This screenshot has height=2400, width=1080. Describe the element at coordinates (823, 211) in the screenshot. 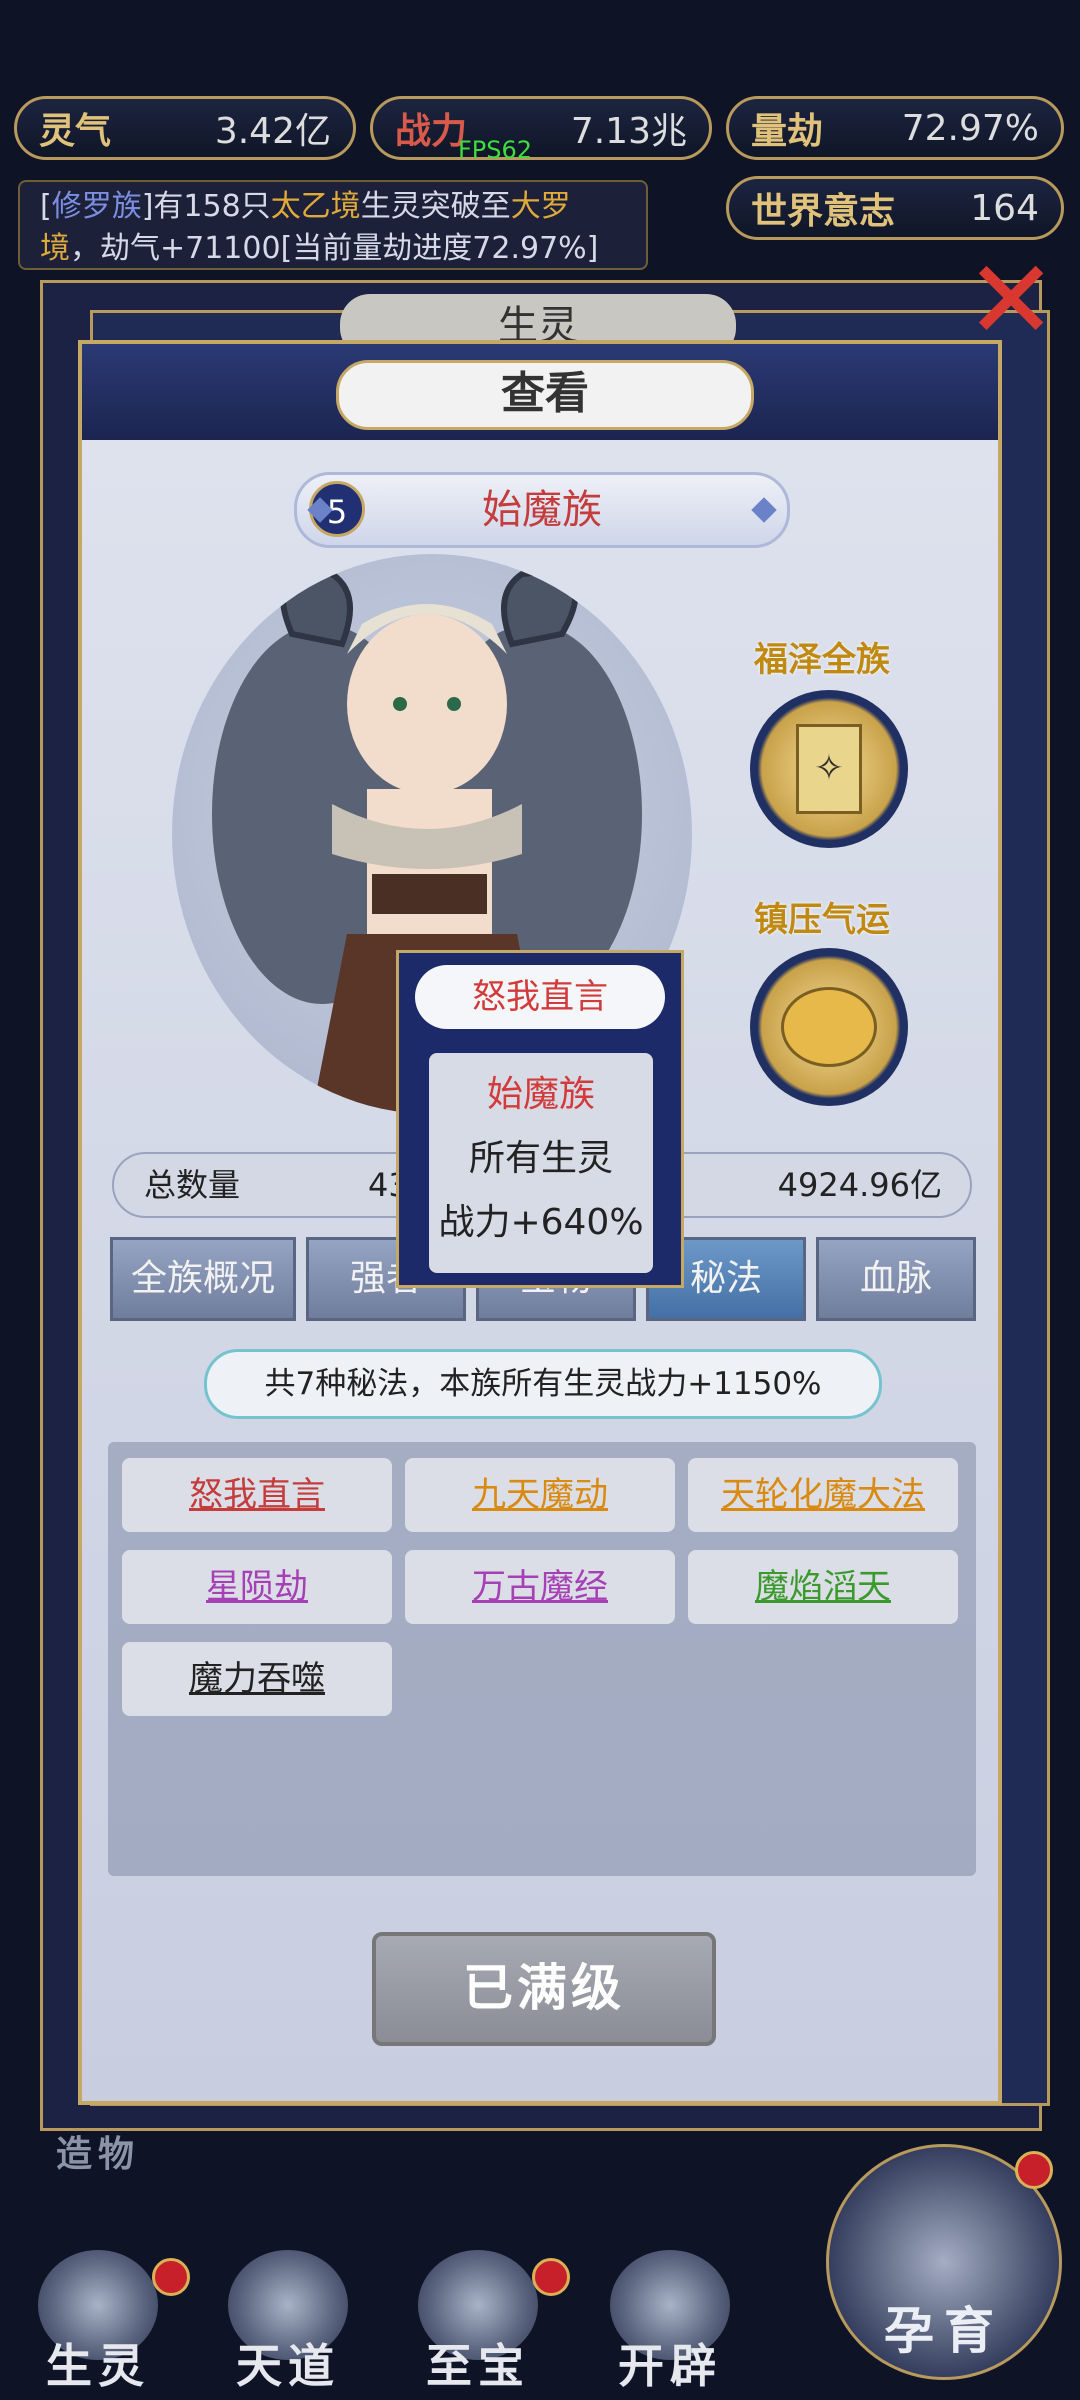

I see `stat-label: 世界意志` at that location.